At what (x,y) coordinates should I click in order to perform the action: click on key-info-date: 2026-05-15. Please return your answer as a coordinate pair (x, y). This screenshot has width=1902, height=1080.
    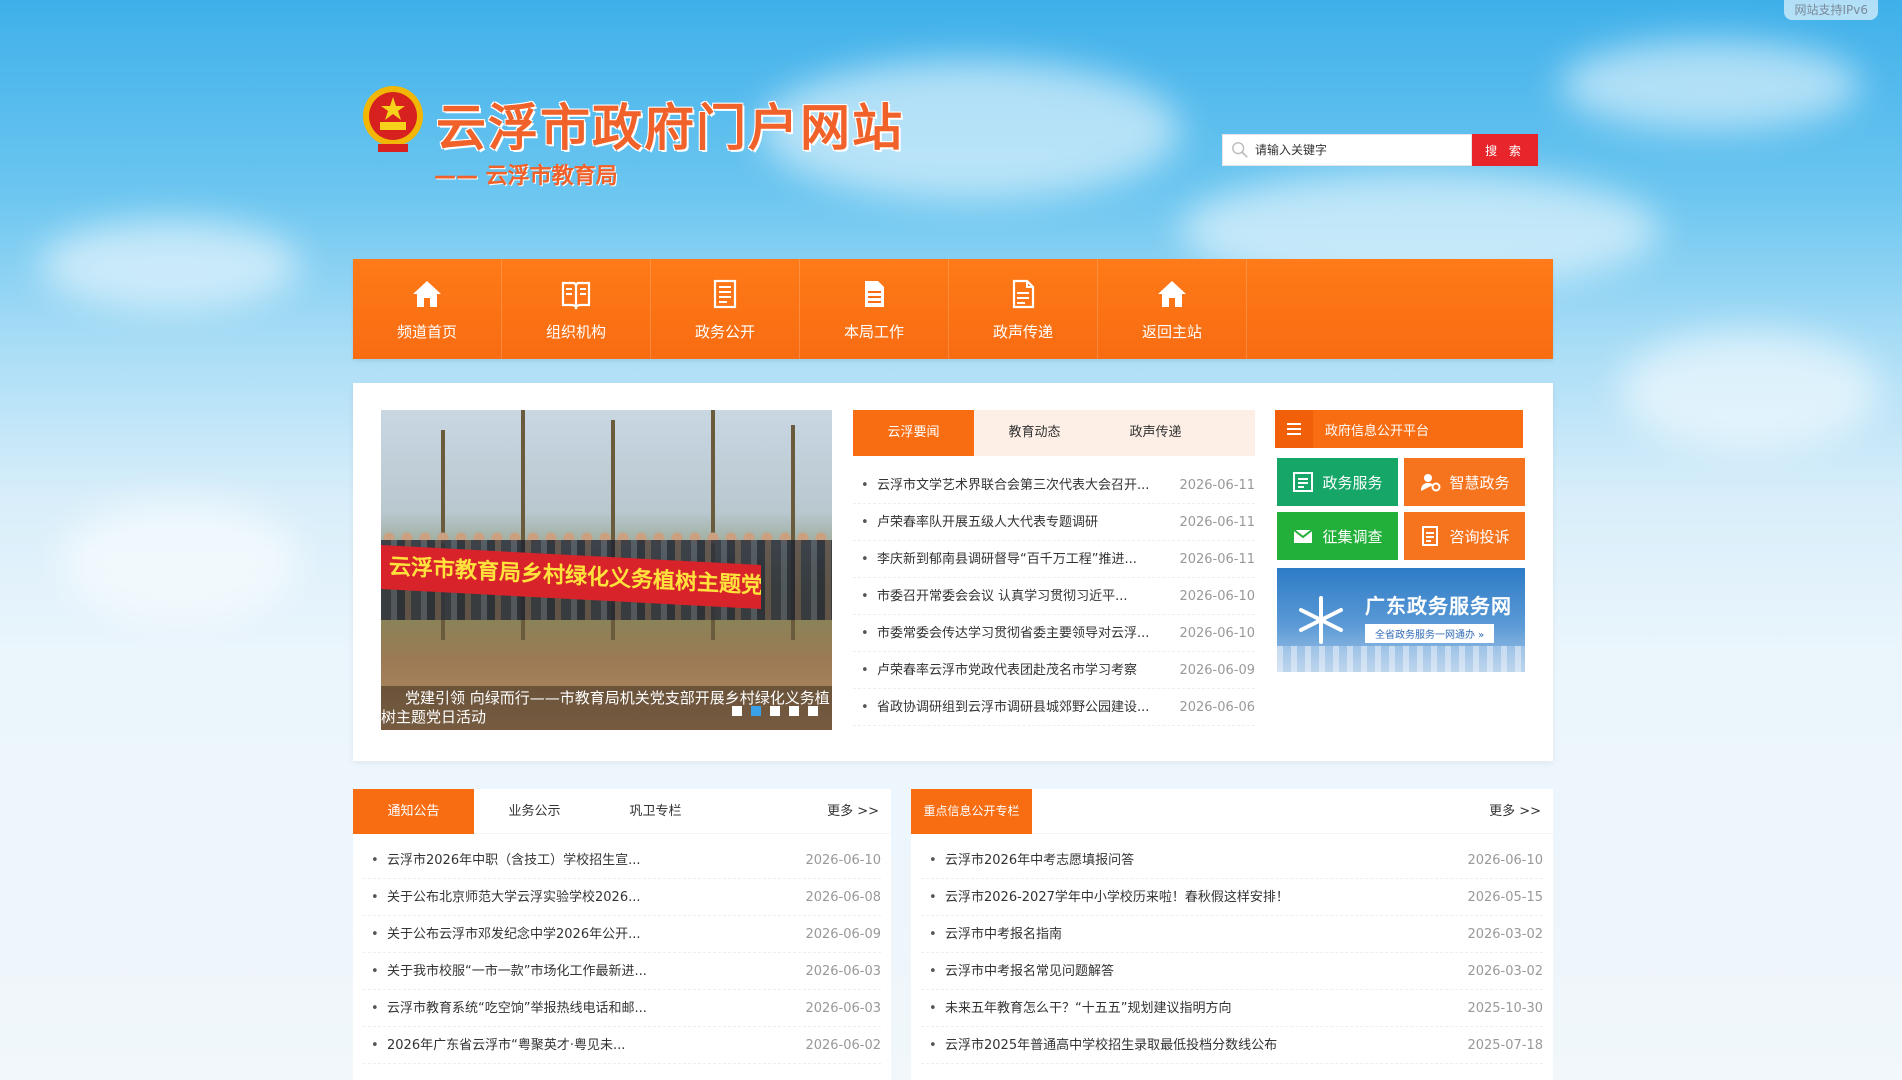
    Looking at the image, I should click on (1505, 897).